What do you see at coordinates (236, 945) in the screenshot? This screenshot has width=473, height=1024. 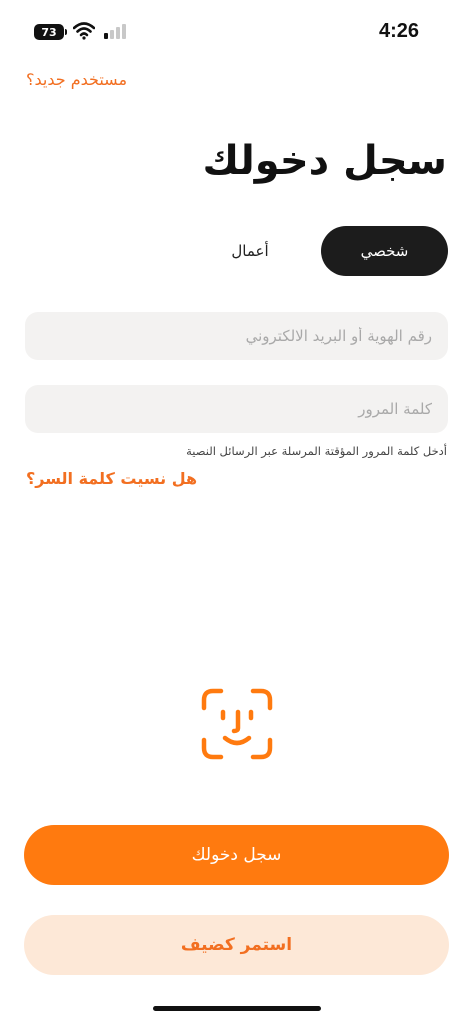 I see `continue-as-guest-button: استمر كضيف` at bounding box center [236, 945].